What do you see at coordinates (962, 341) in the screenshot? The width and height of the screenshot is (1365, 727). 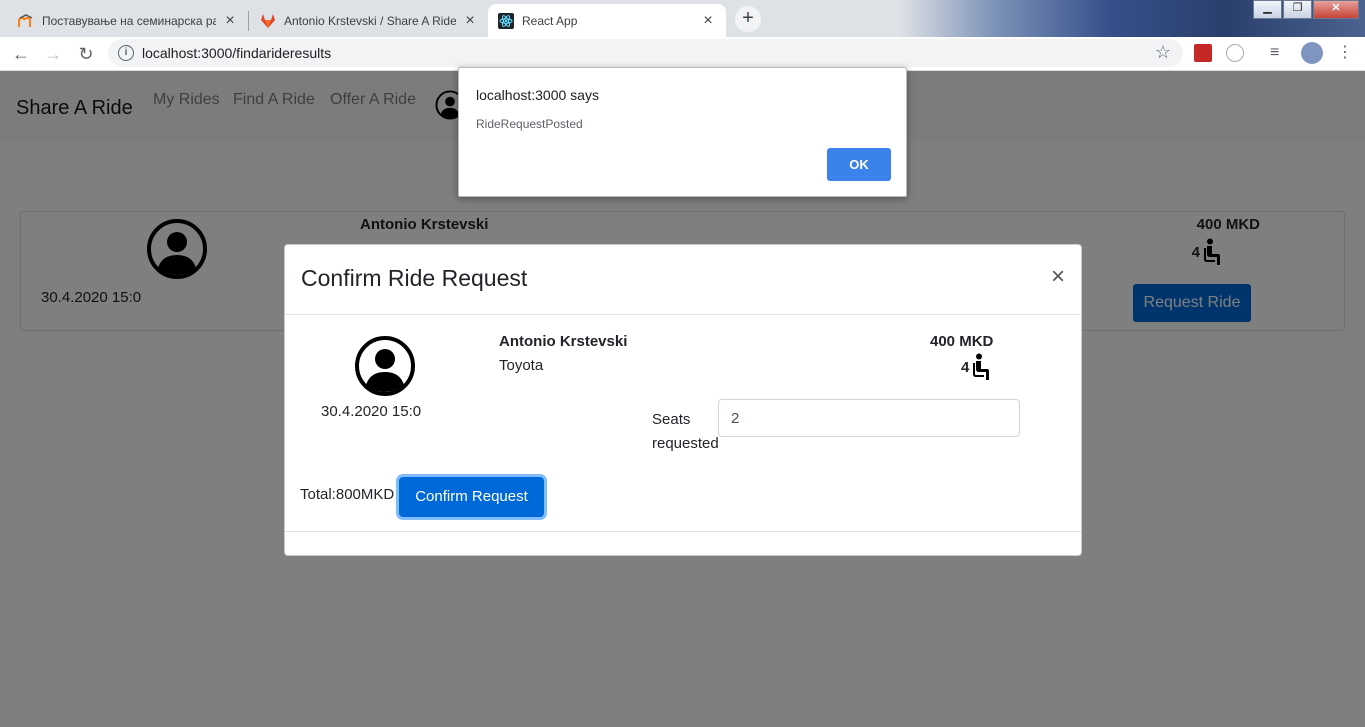 I see `ride-price: 400 MKD` at bounding box center [962, 341].